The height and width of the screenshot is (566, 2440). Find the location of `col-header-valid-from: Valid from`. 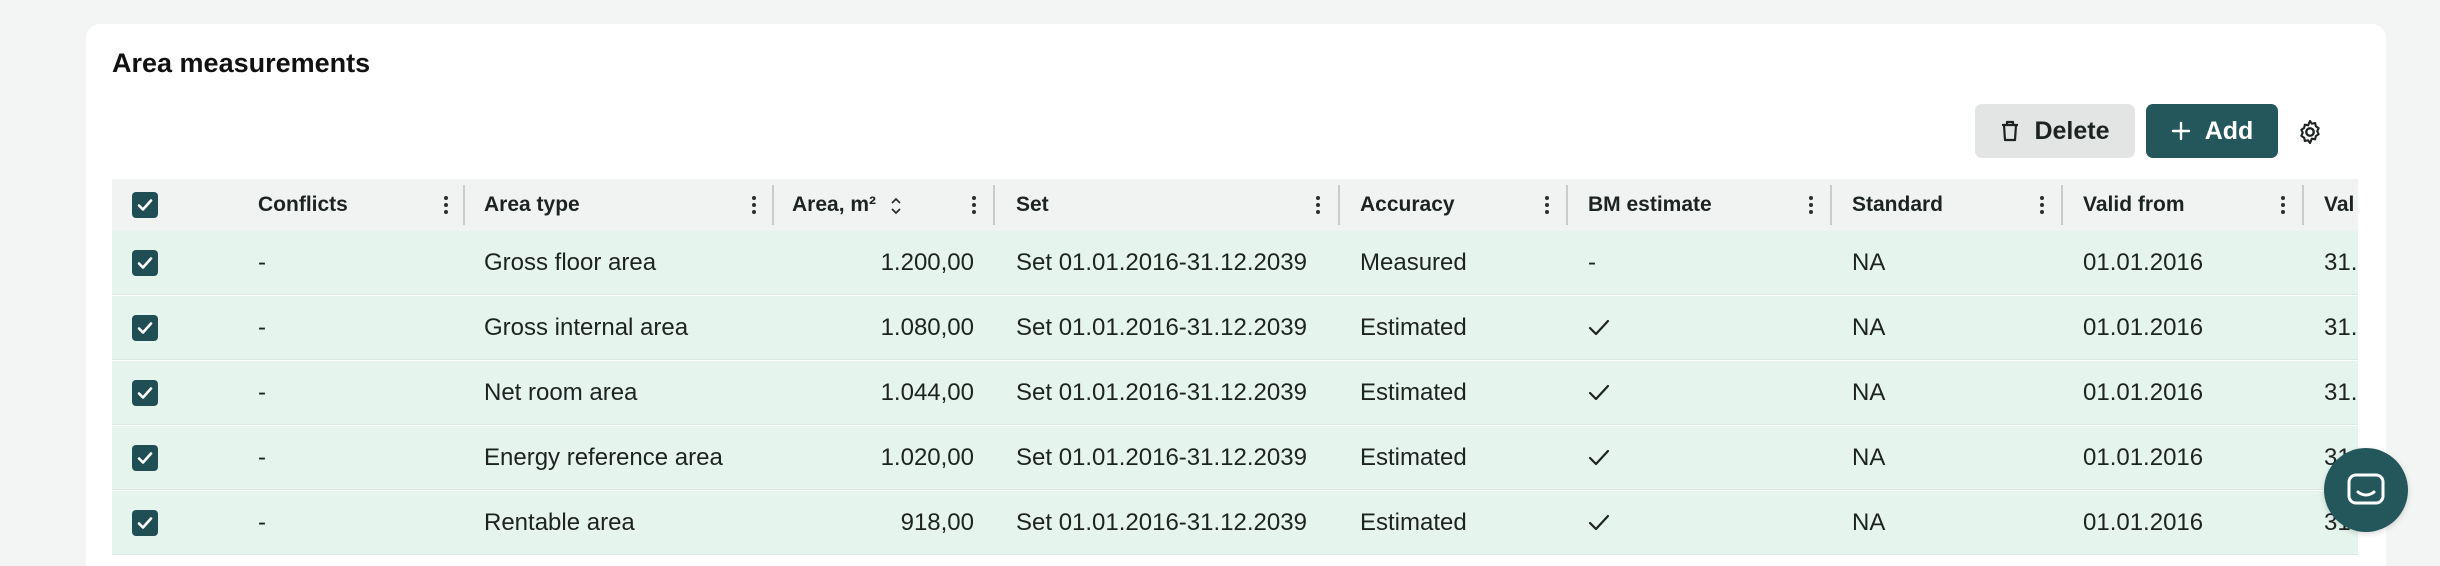

col-header-valid-from: Valid from is located at coordinates (2134, 205).